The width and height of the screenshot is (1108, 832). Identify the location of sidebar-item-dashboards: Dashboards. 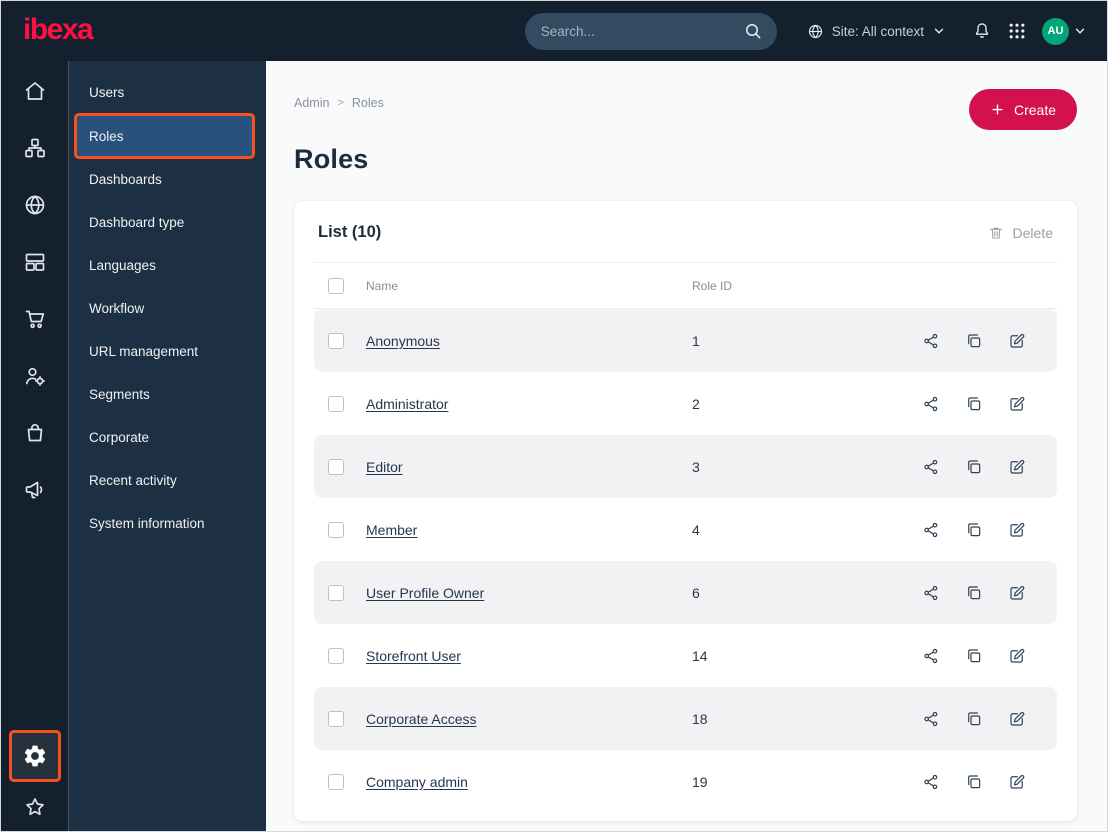
(167, 179).